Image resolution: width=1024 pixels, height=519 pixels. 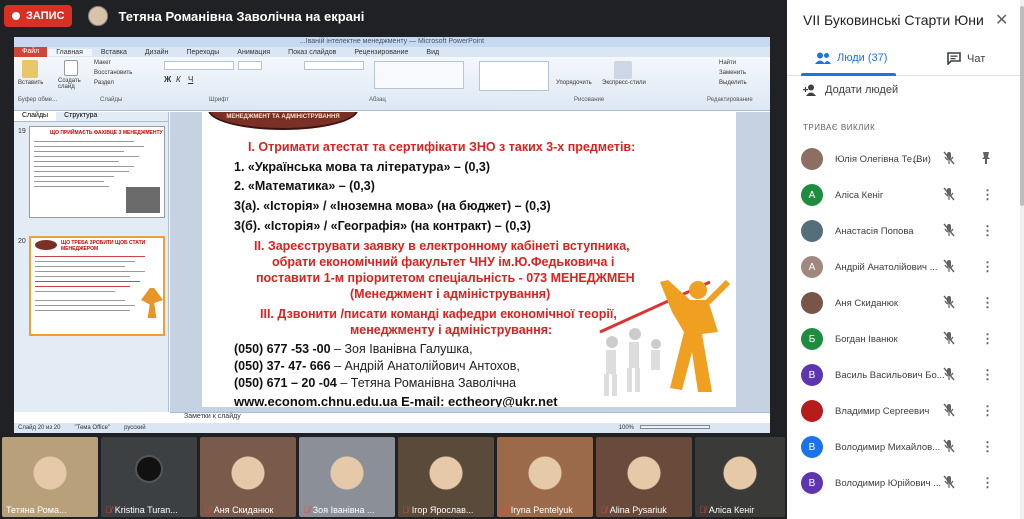 I want to click on participant-row: Аня Скиданюк ⋮, so click(x=906, y=303).